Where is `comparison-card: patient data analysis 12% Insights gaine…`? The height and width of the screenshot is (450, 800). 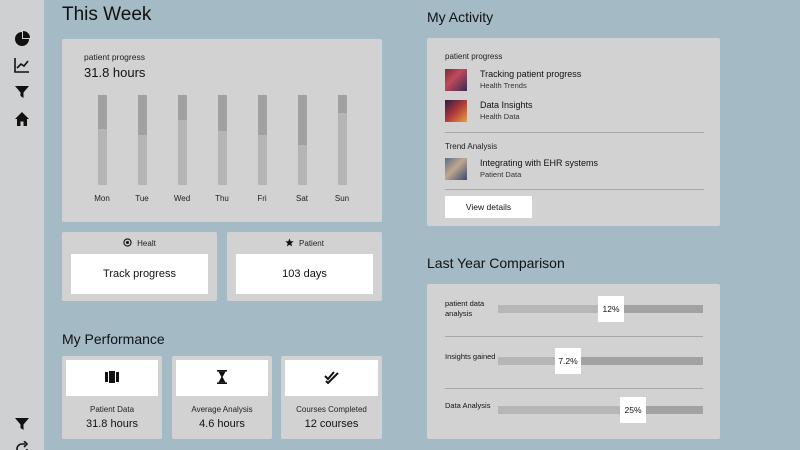 comparison-card: patient data analysis 12% Insights gaine… is located at coordinates (573, 361).